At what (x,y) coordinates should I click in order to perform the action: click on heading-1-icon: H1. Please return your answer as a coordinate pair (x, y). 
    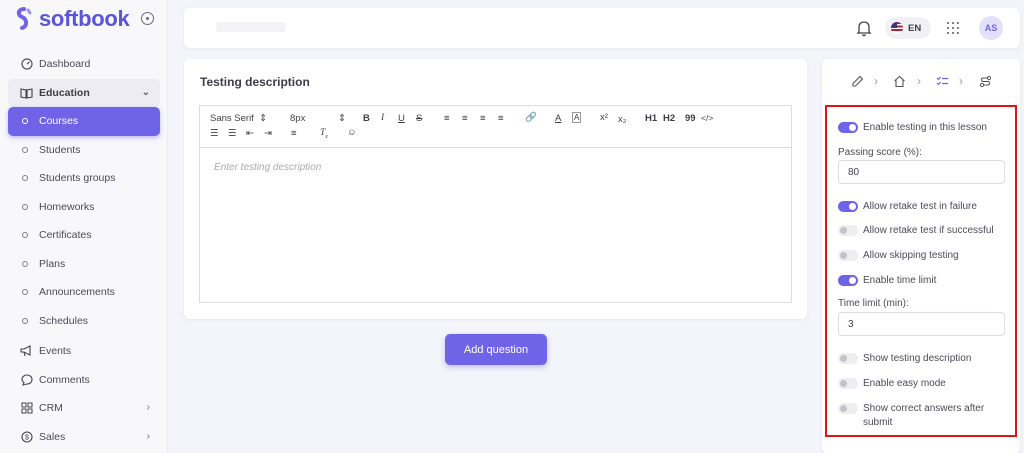
    Looking at the image, I should click on (651, 118).